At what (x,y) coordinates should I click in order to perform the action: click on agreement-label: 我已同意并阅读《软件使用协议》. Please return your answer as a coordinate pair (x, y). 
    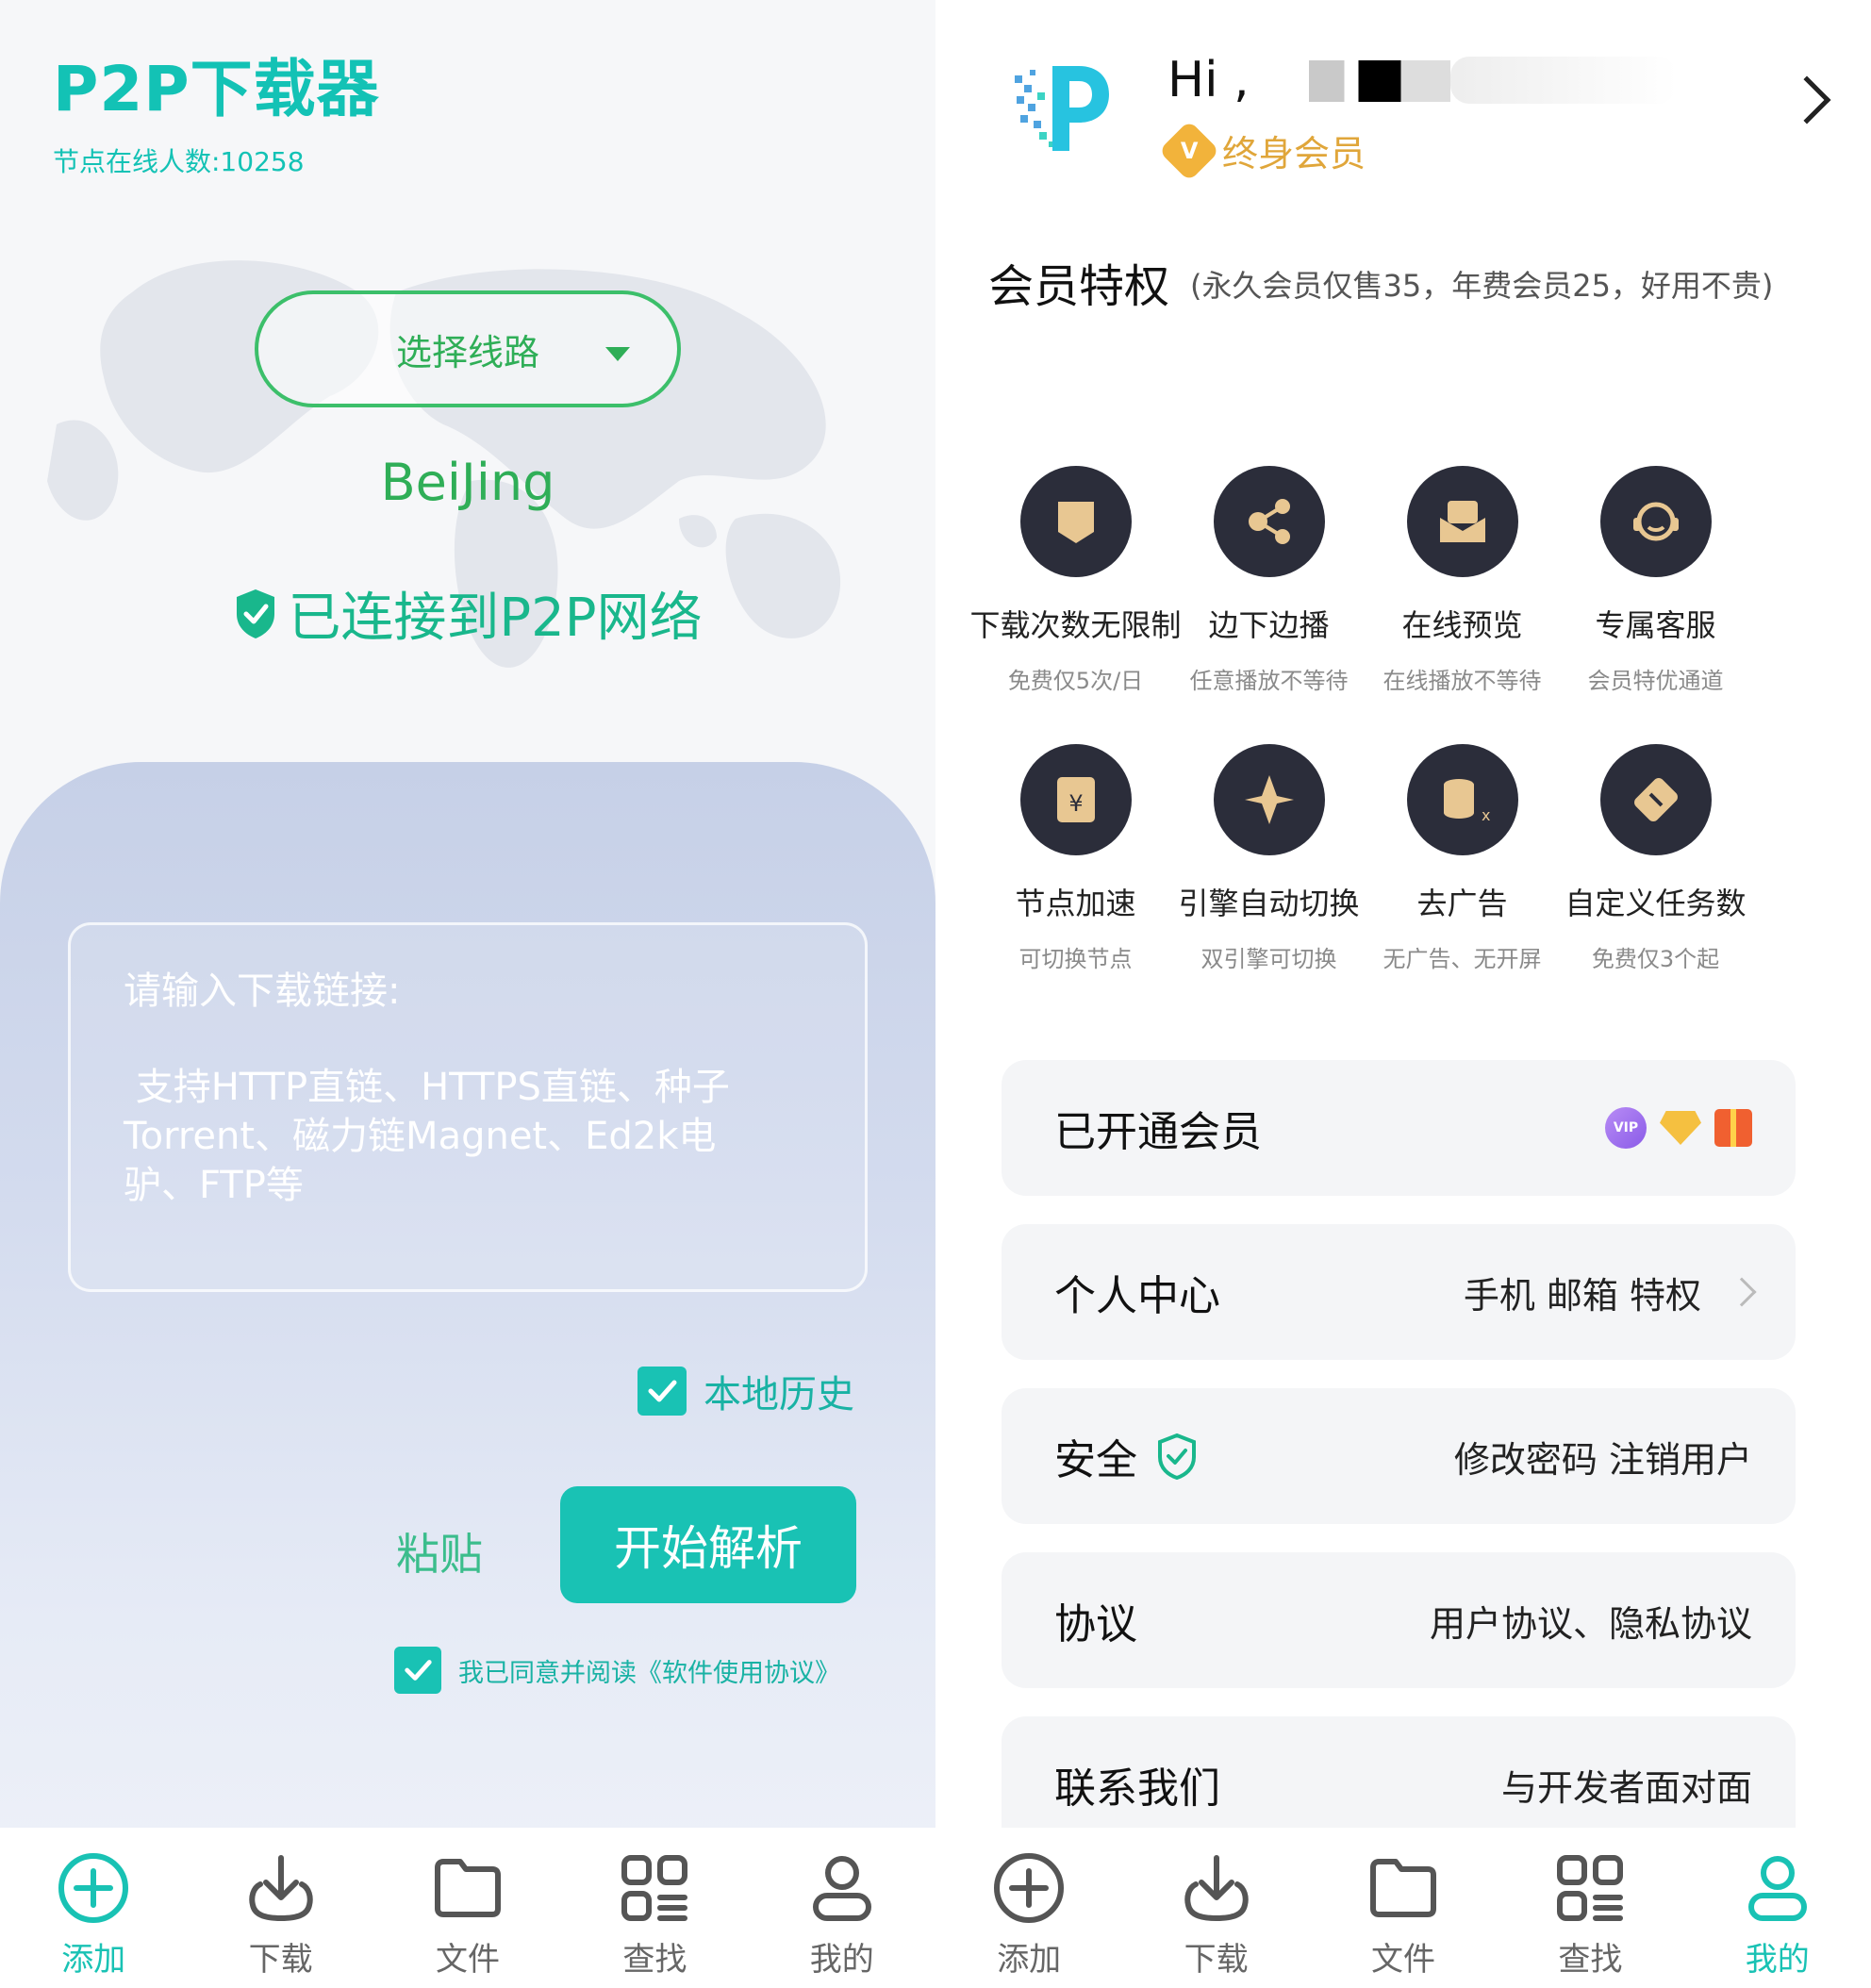
    Looking at the image, I should click on (649, 1673).